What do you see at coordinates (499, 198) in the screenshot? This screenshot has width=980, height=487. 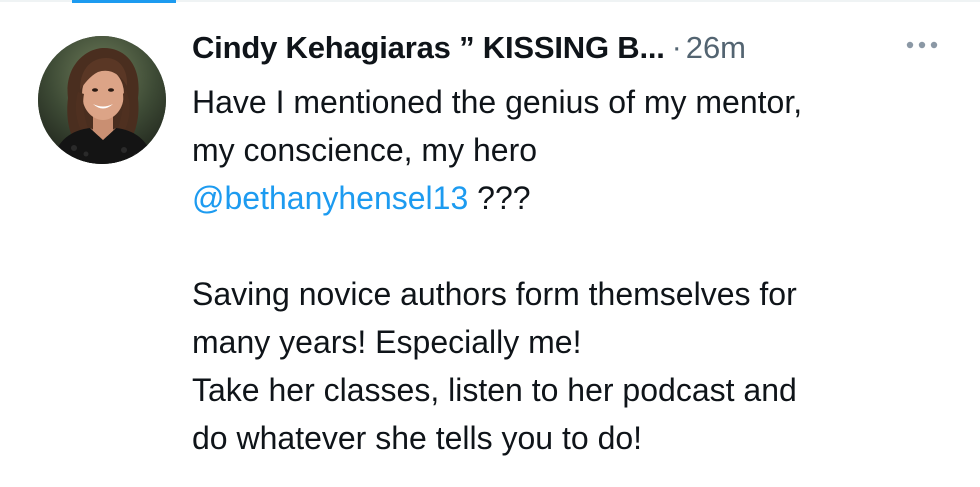 I see `tweet-text-fragment: ???` at bounding box center [499, 198].